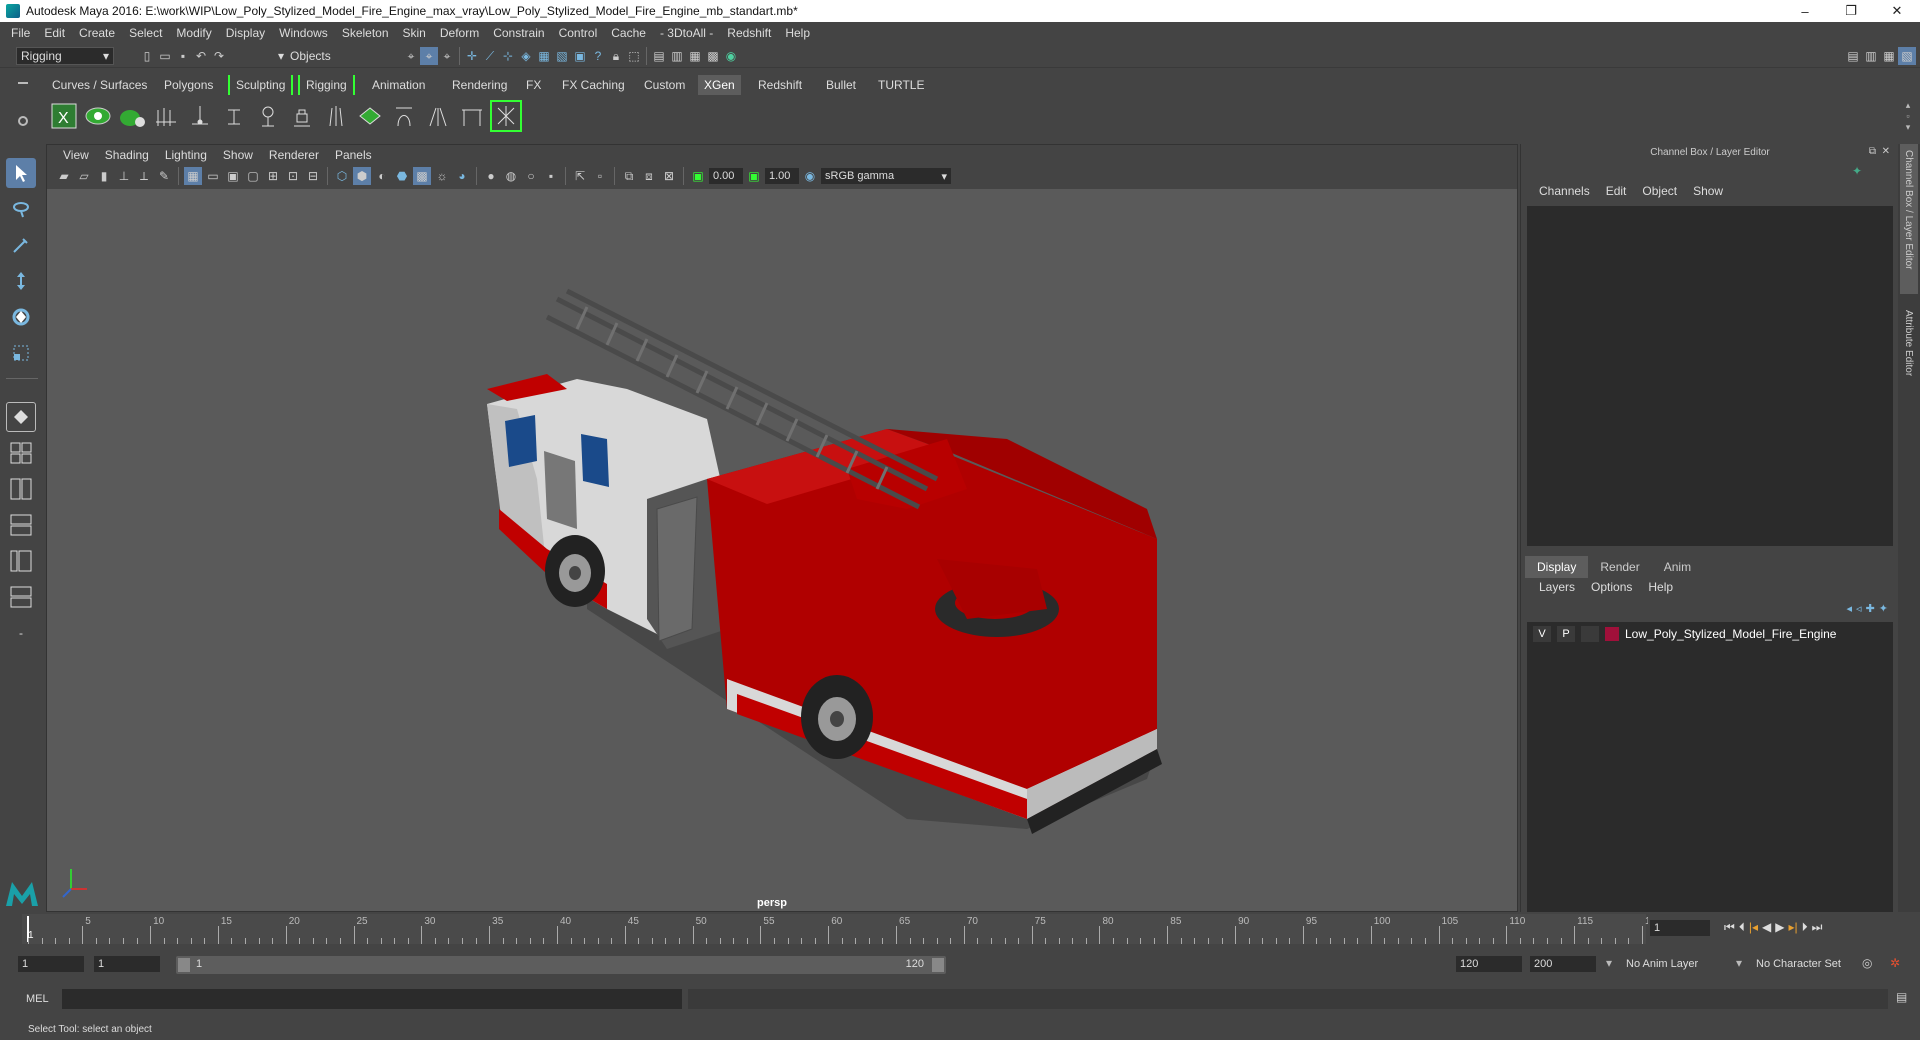 The image size is (1920, 1040). Describe the element at coordinates (1766, 927) in the screenshot. I see `play-backwards-icon: ◀` at that location.